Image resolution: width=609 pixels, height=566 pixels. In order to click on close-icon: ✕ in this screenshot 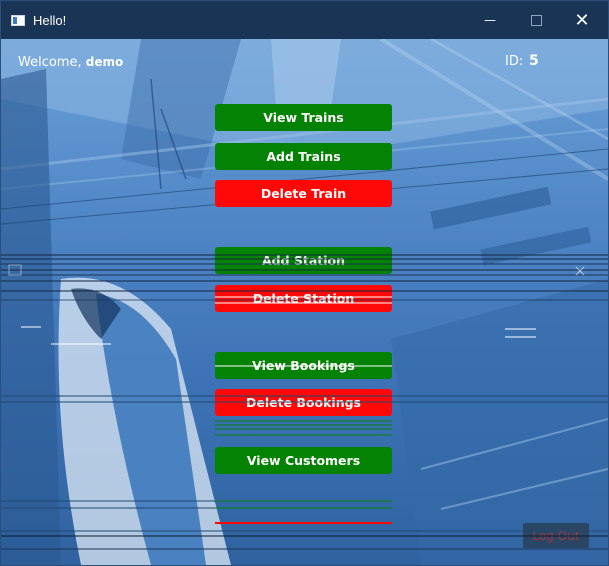, I will do `click(582, 20)`.